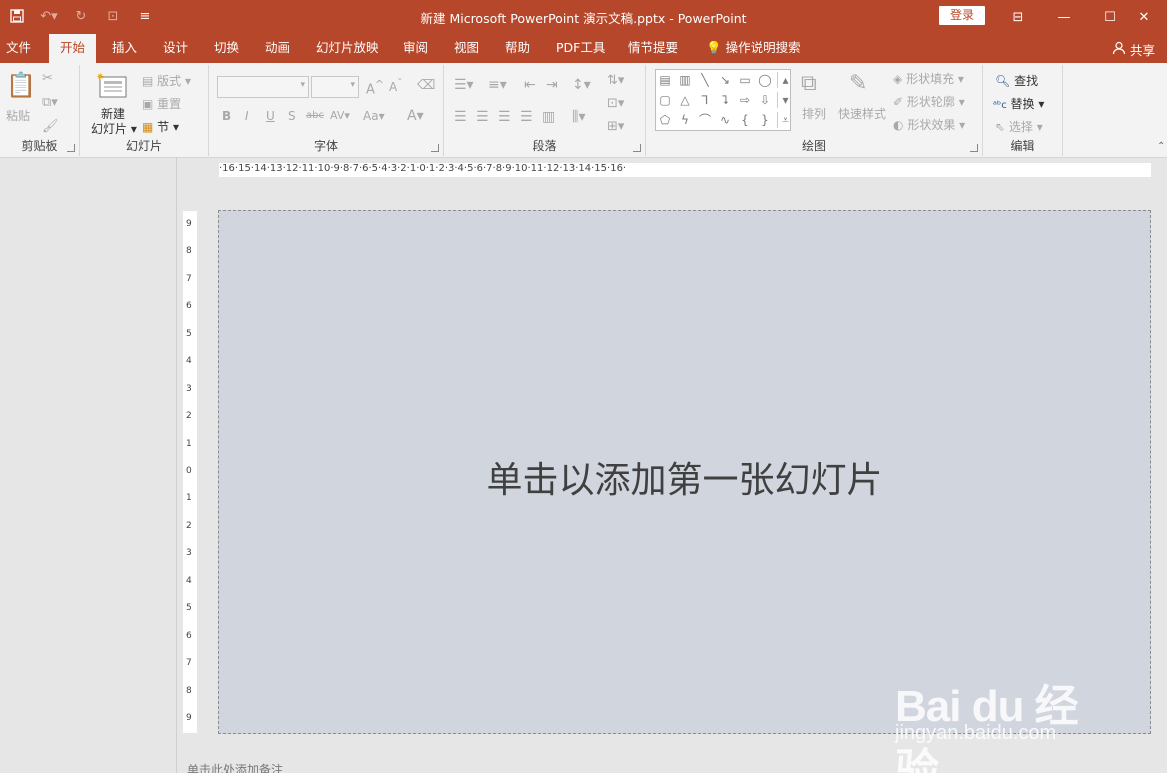 The height and width of the screenshot is (773, 1167). Describe the element at coordinates (50, 126) in the screenshot. I see `format-painter-icon: 🖌` at that location.